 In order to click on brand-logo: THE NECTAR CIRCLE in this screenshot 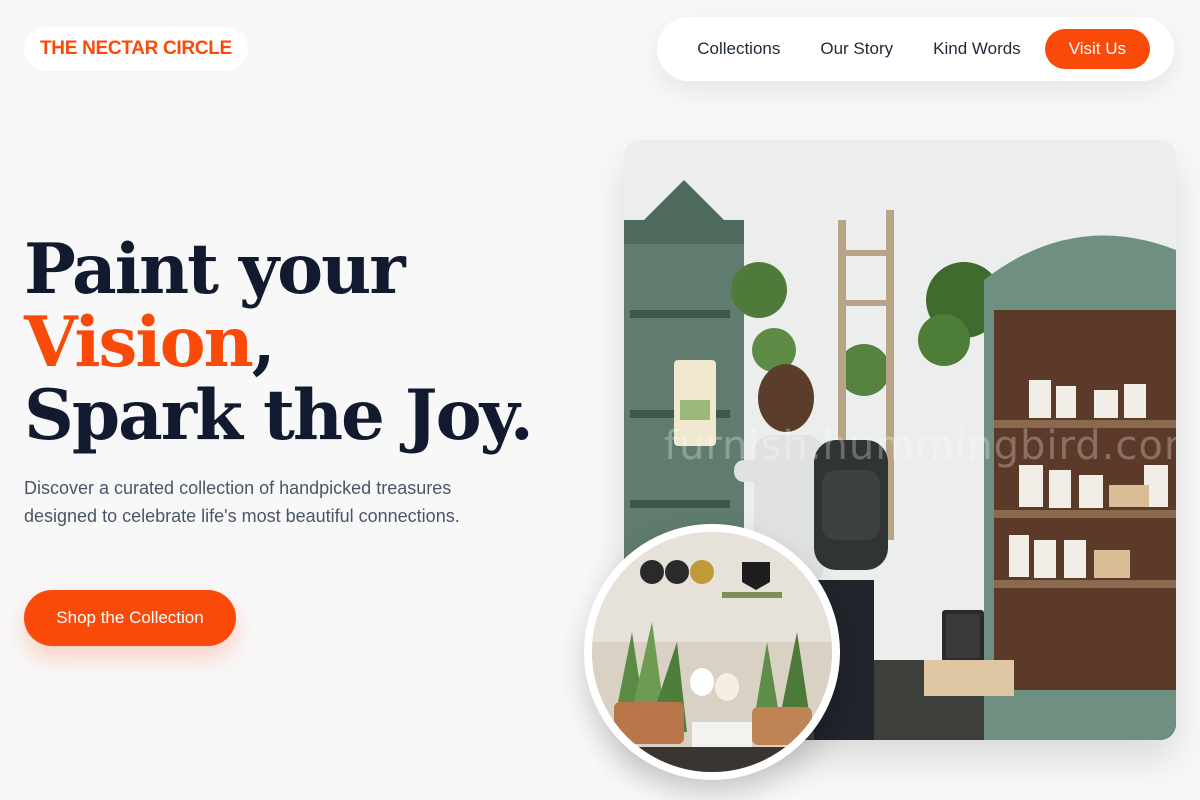, I will do `click(136, 49)`.